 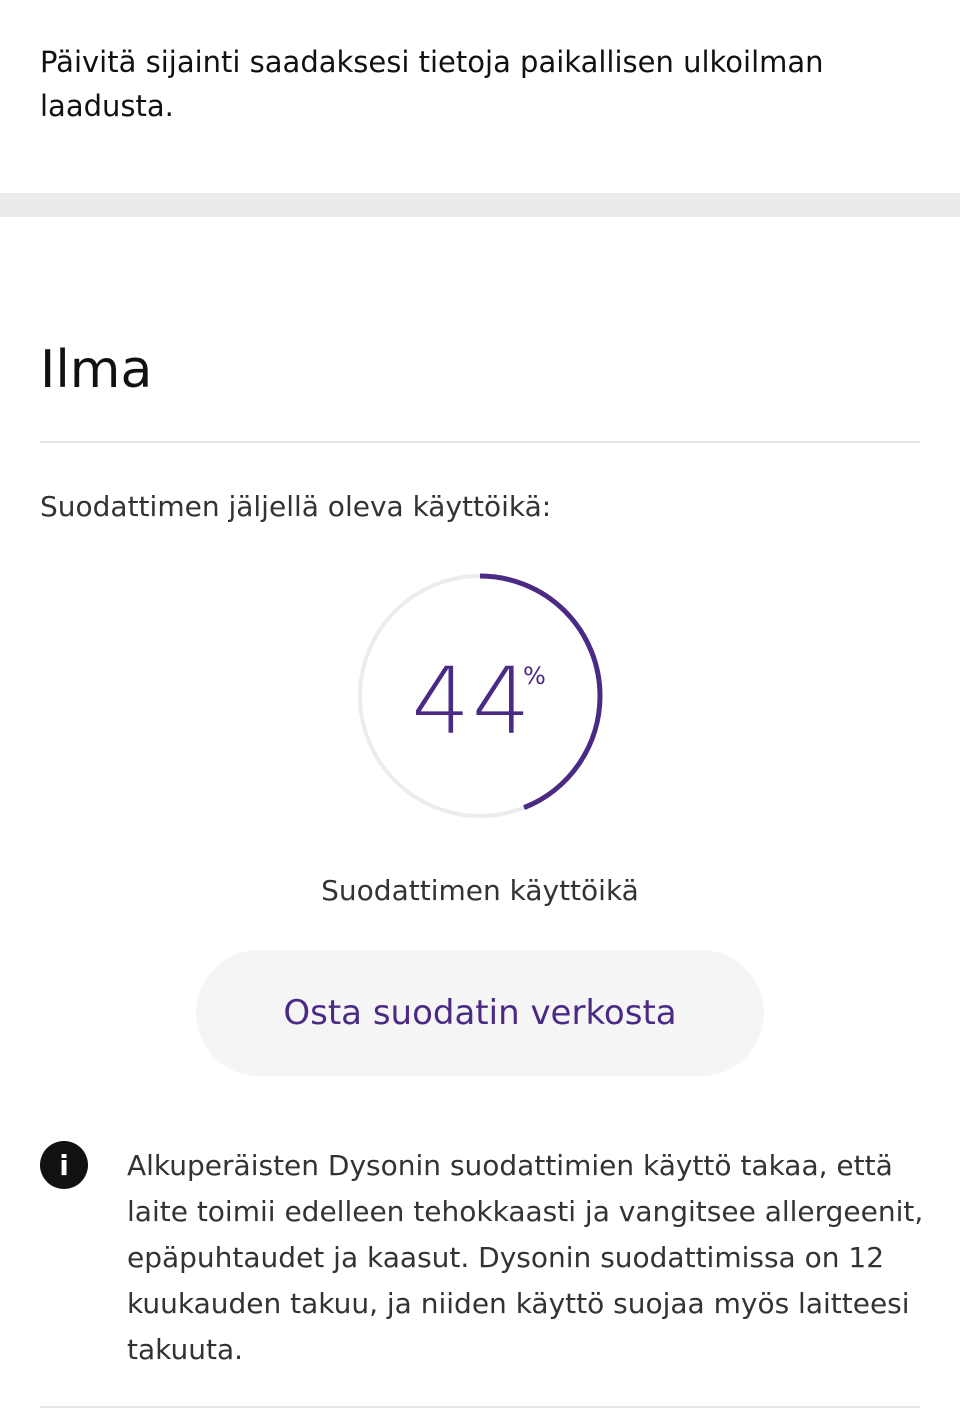 I want to click on filter-life-gauge: 44 %, so click(x=480, y=696).